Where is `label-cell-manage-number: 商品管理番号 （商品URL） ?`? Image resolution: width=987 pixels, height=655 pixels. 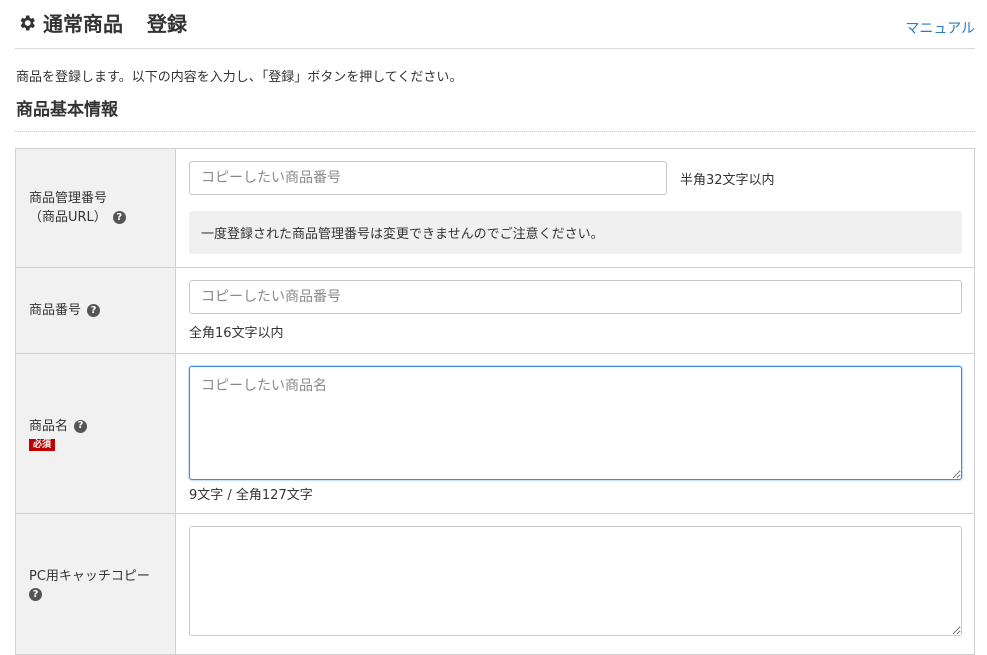 label-cell-manage-number: 商品管理番号 （商品URL） ? is located at coordinates (96, 208).